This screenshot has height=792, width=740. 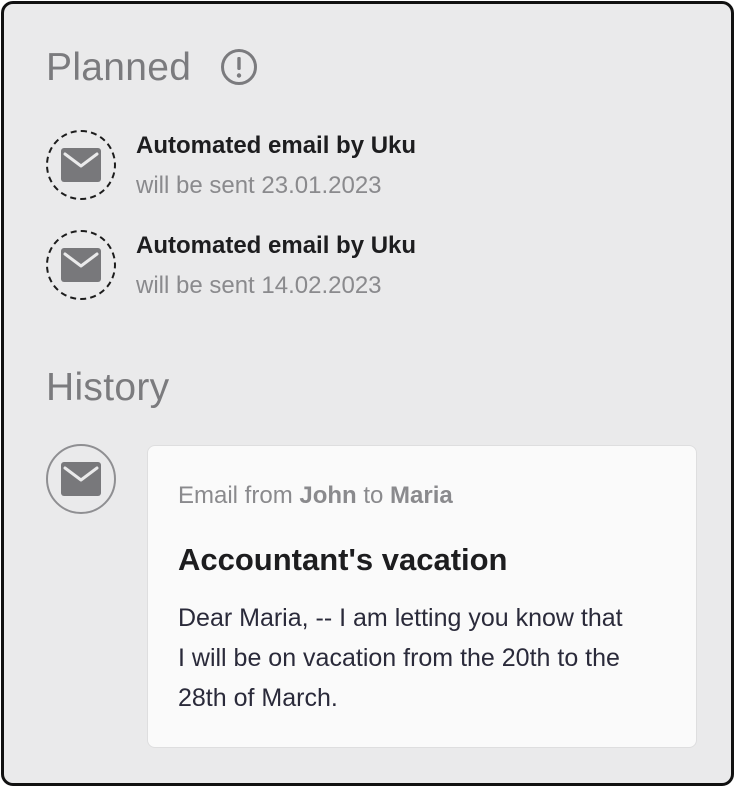 What do you see at coordinates (259, 285) in the screenshot?
I see `planned-item-date: will be sent 14.02.2023` at bounding box center [259, 285].